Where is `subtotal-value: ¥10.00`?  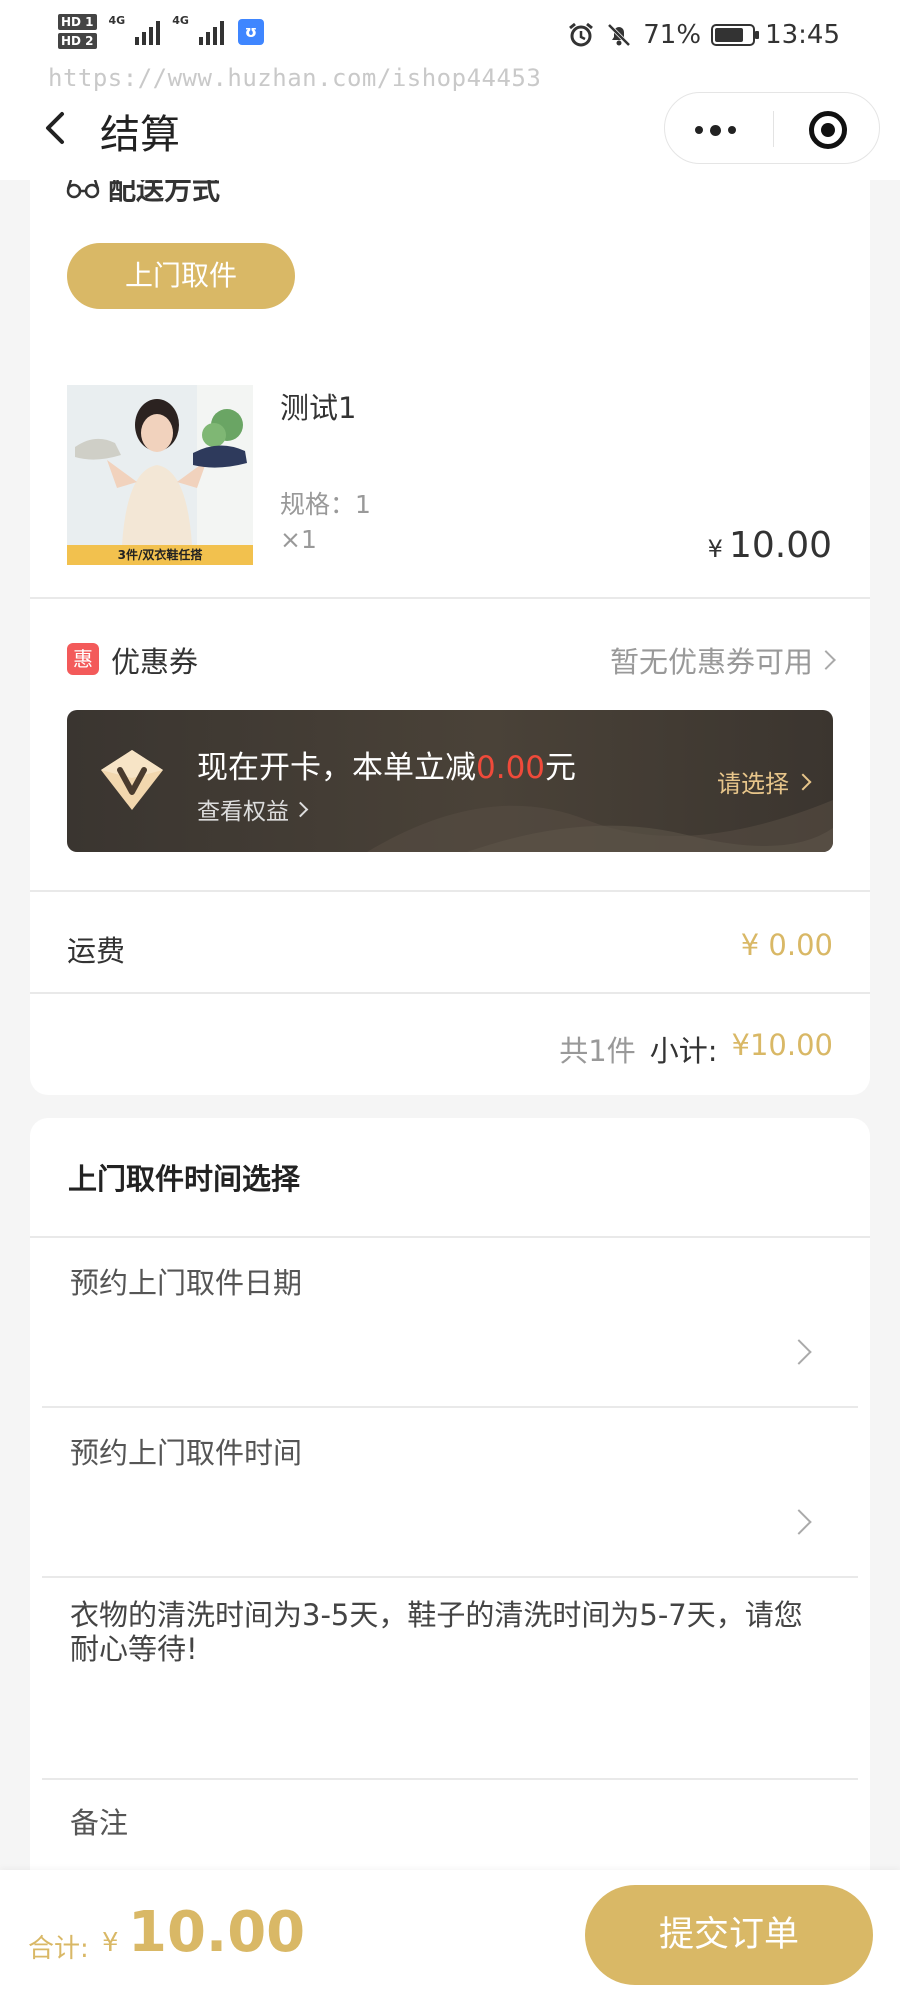 subtotal-value: ¥10.00 is located at coordinates (782, 1045).